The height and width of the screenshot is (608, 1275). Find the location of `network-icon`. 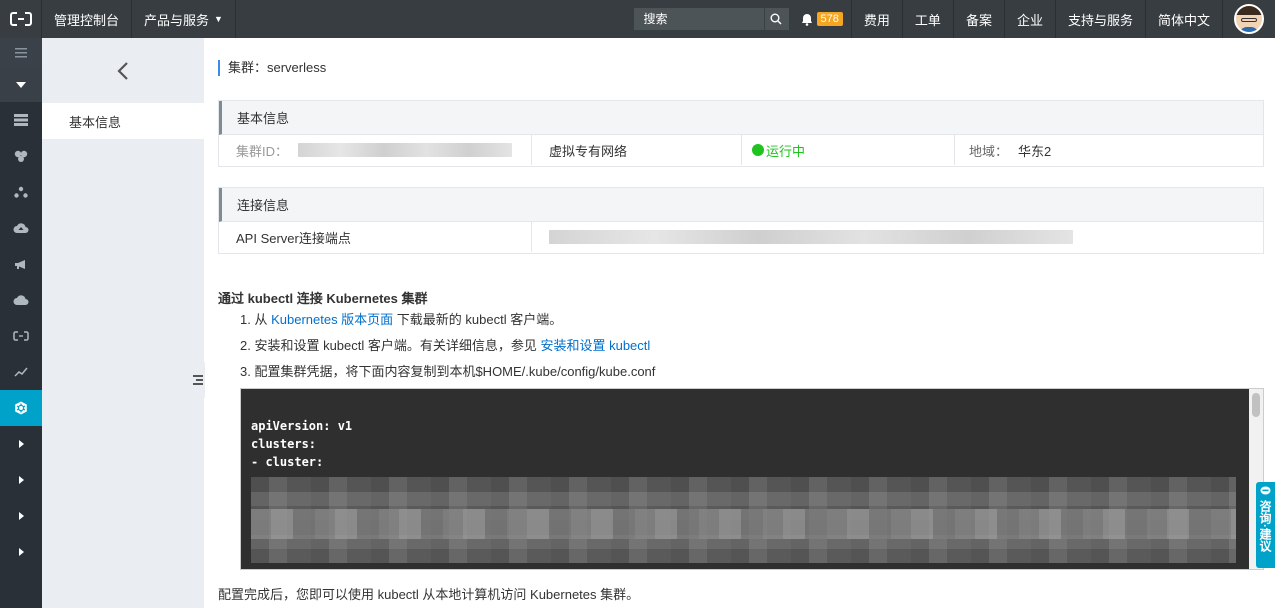

network-icon is located at coordinates (21, 192).